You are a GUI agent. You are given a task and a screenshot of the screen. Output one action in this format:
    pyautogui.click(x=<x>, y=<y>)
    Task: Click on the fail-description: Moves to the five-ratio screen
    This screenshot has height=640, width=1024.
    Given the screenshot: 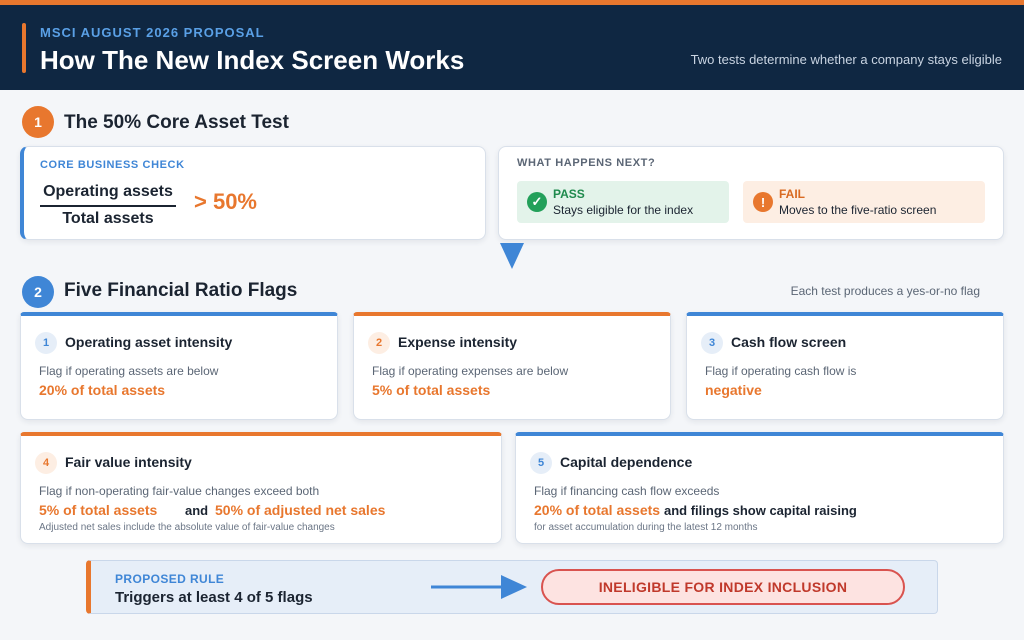 What is the action you would take?
    pyautogui.click(x=858, y=210)
    